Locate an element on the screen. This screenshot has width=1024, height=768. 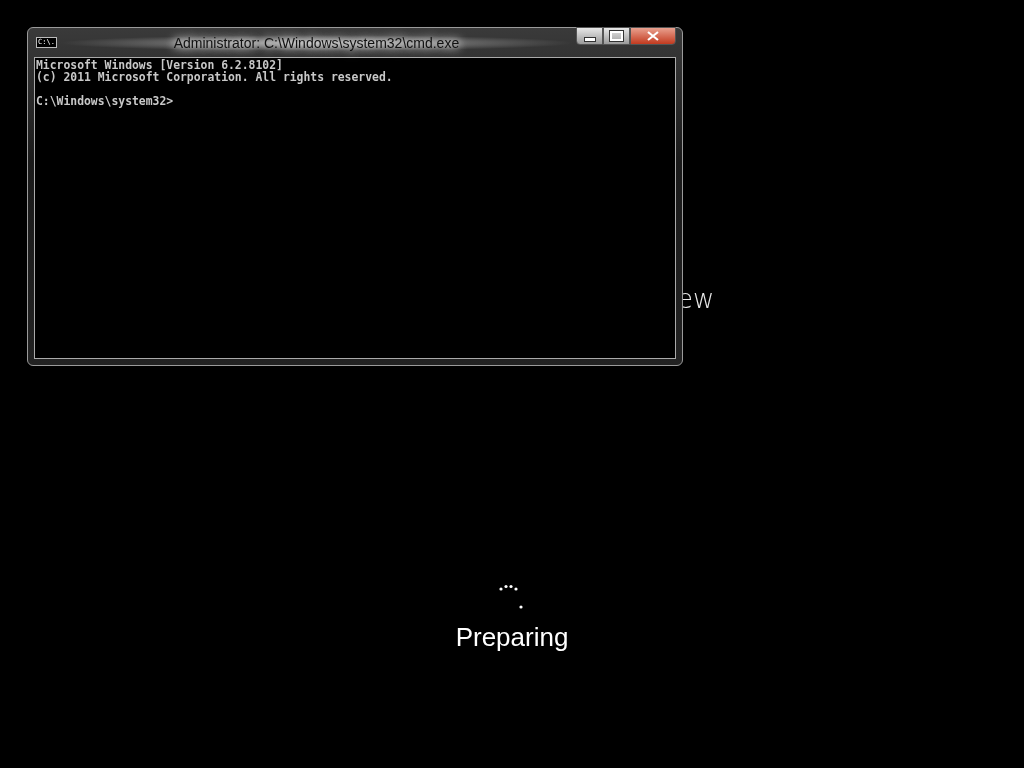
close-icon is located at coordinates (653, 36).